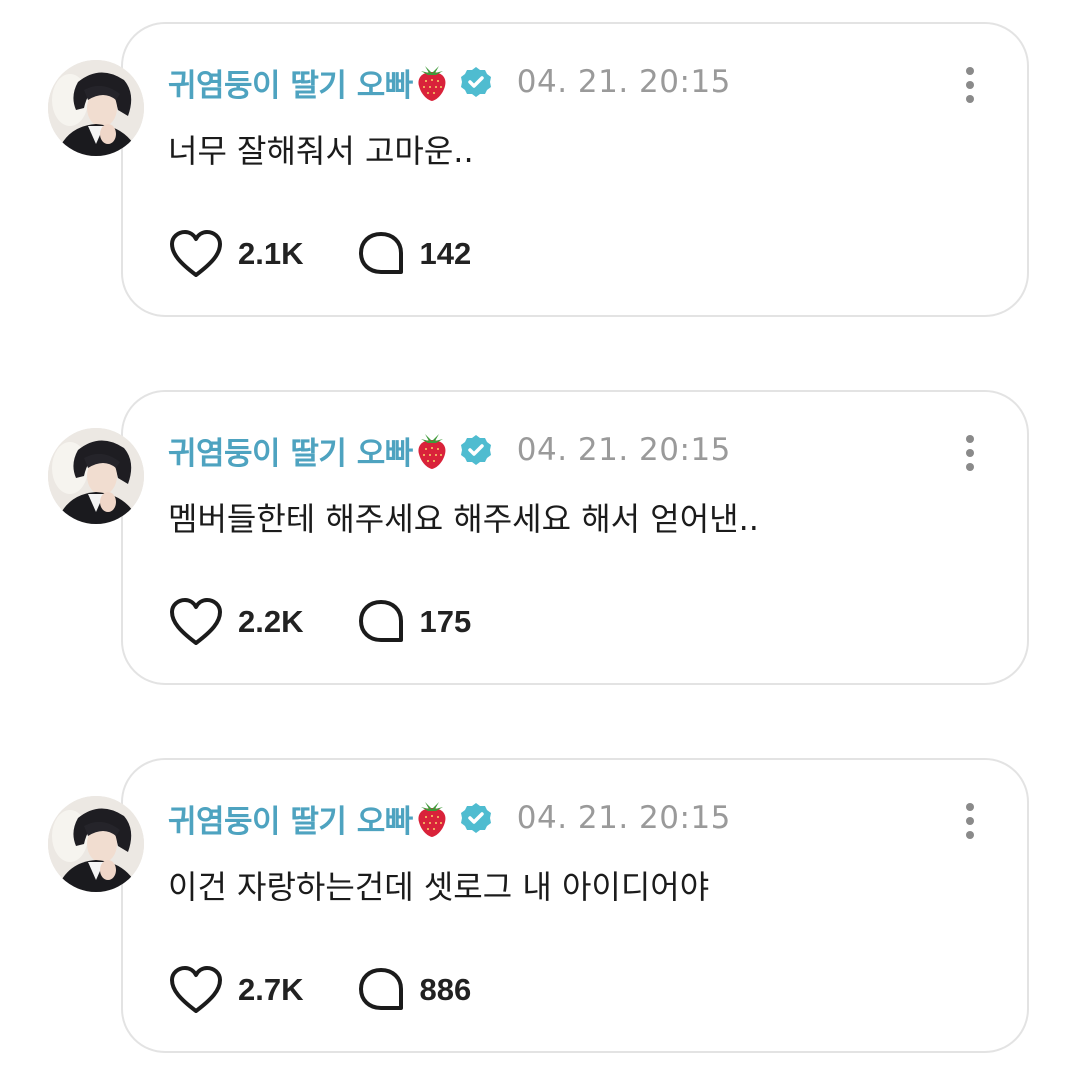 The height and width of the screenshot is (1080, 1080). I want to click on reply-count: 142, so click(445, 253).